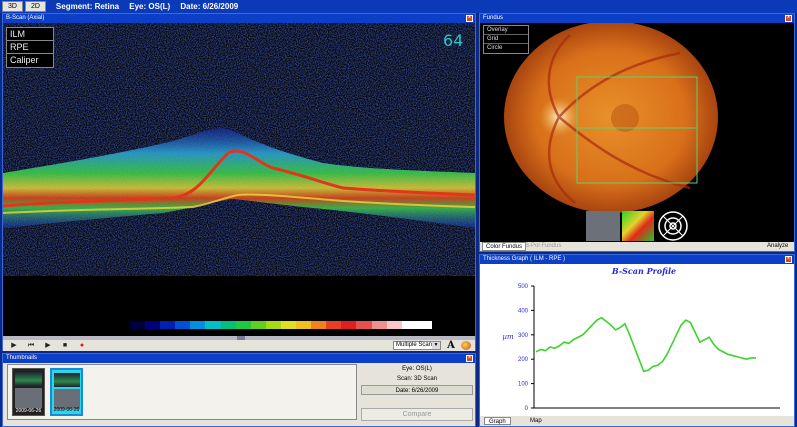 Image resolution: width=797 pixels, height=427 pixels. What do you see at coordinates (543, 246) in the screenshot?
I see `tab-bpol-fundus: B-Pol Fundus` at bounding box center [543, 246].